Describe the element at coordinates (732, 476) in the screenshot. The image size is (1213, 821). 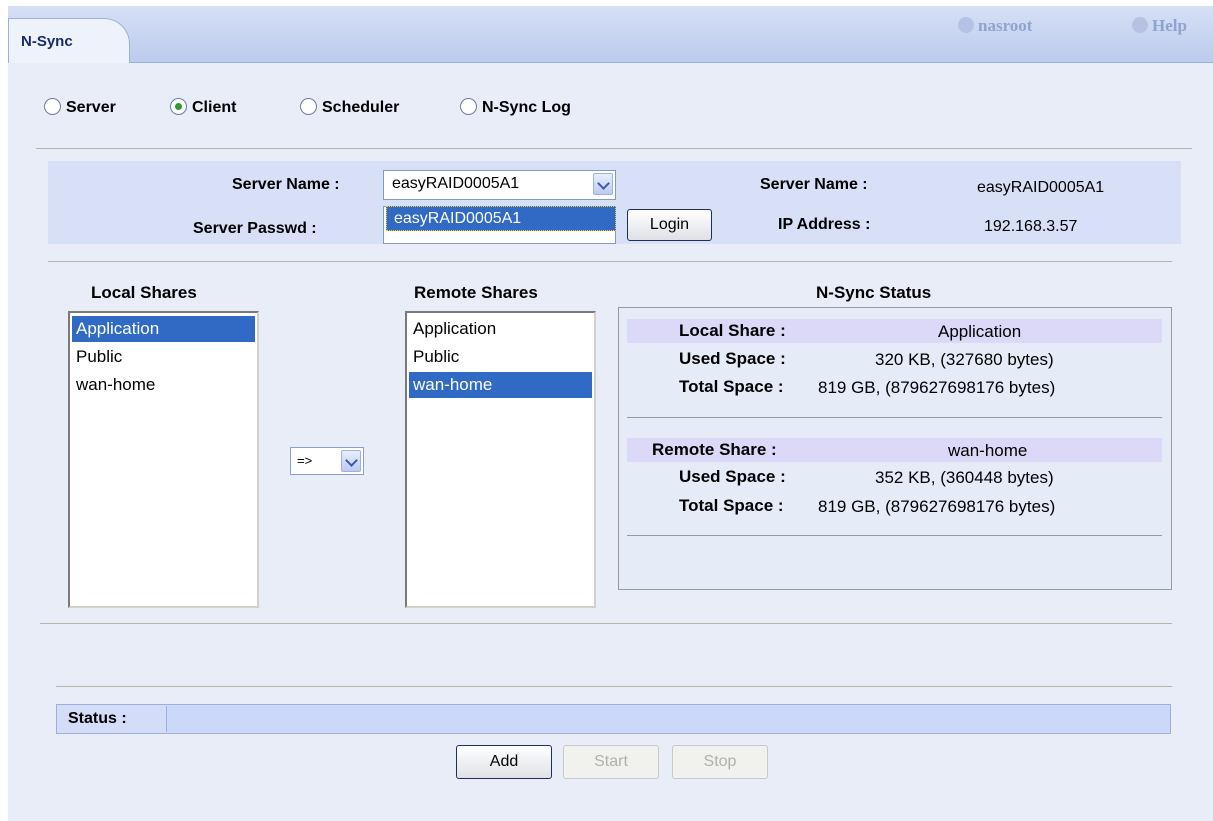
I see `remote-used-label: Used Space :` at that location.